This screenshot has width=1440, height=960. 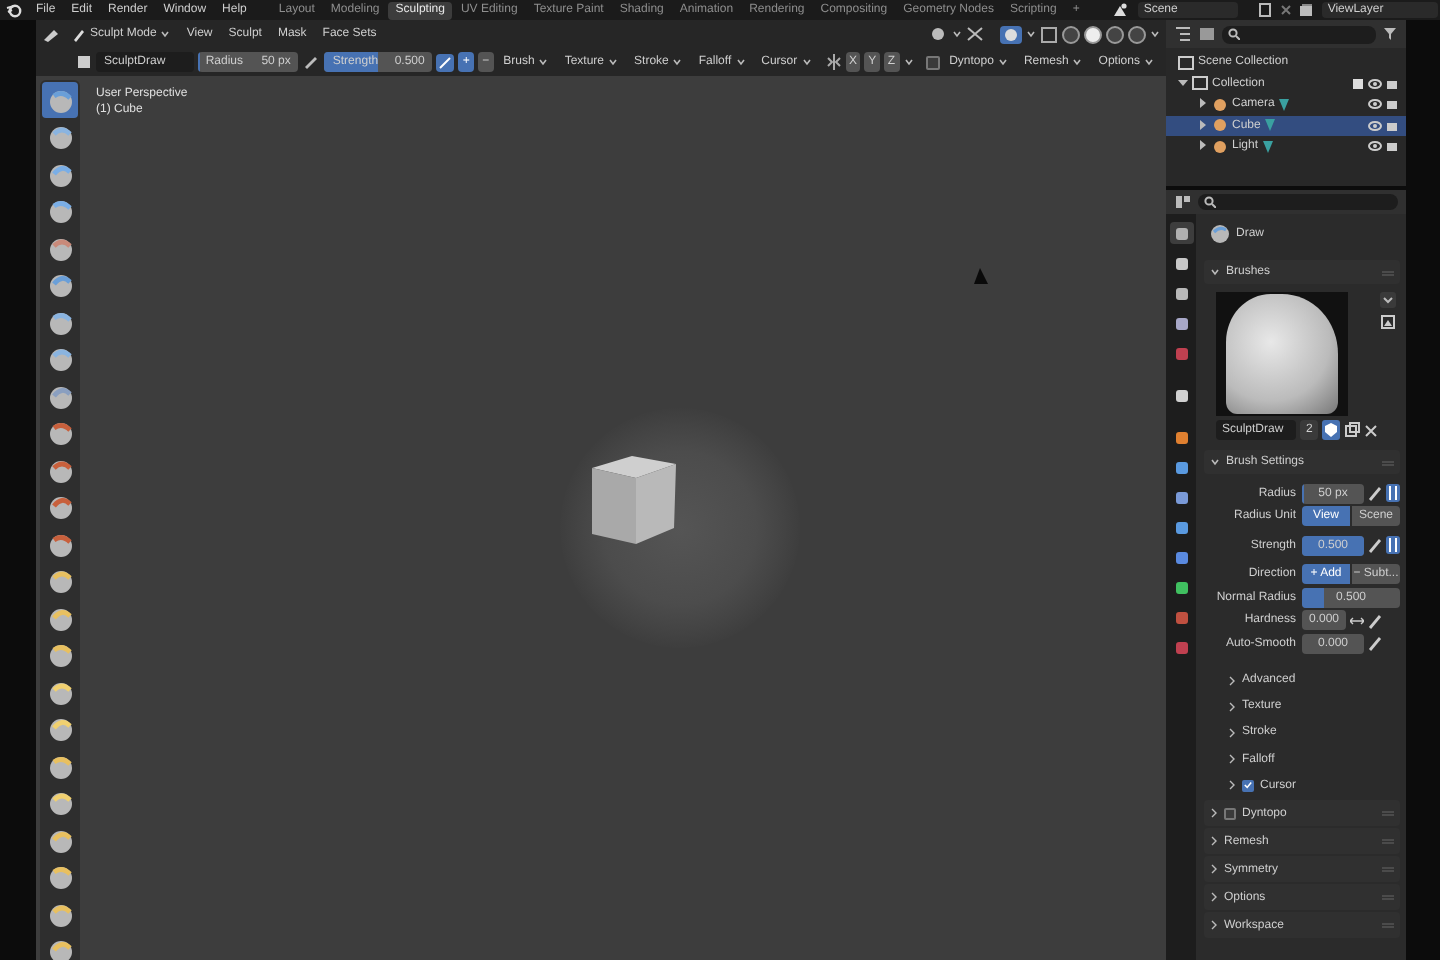 I want to click on mouse-cursor-icon, so click(x=980, y=276).